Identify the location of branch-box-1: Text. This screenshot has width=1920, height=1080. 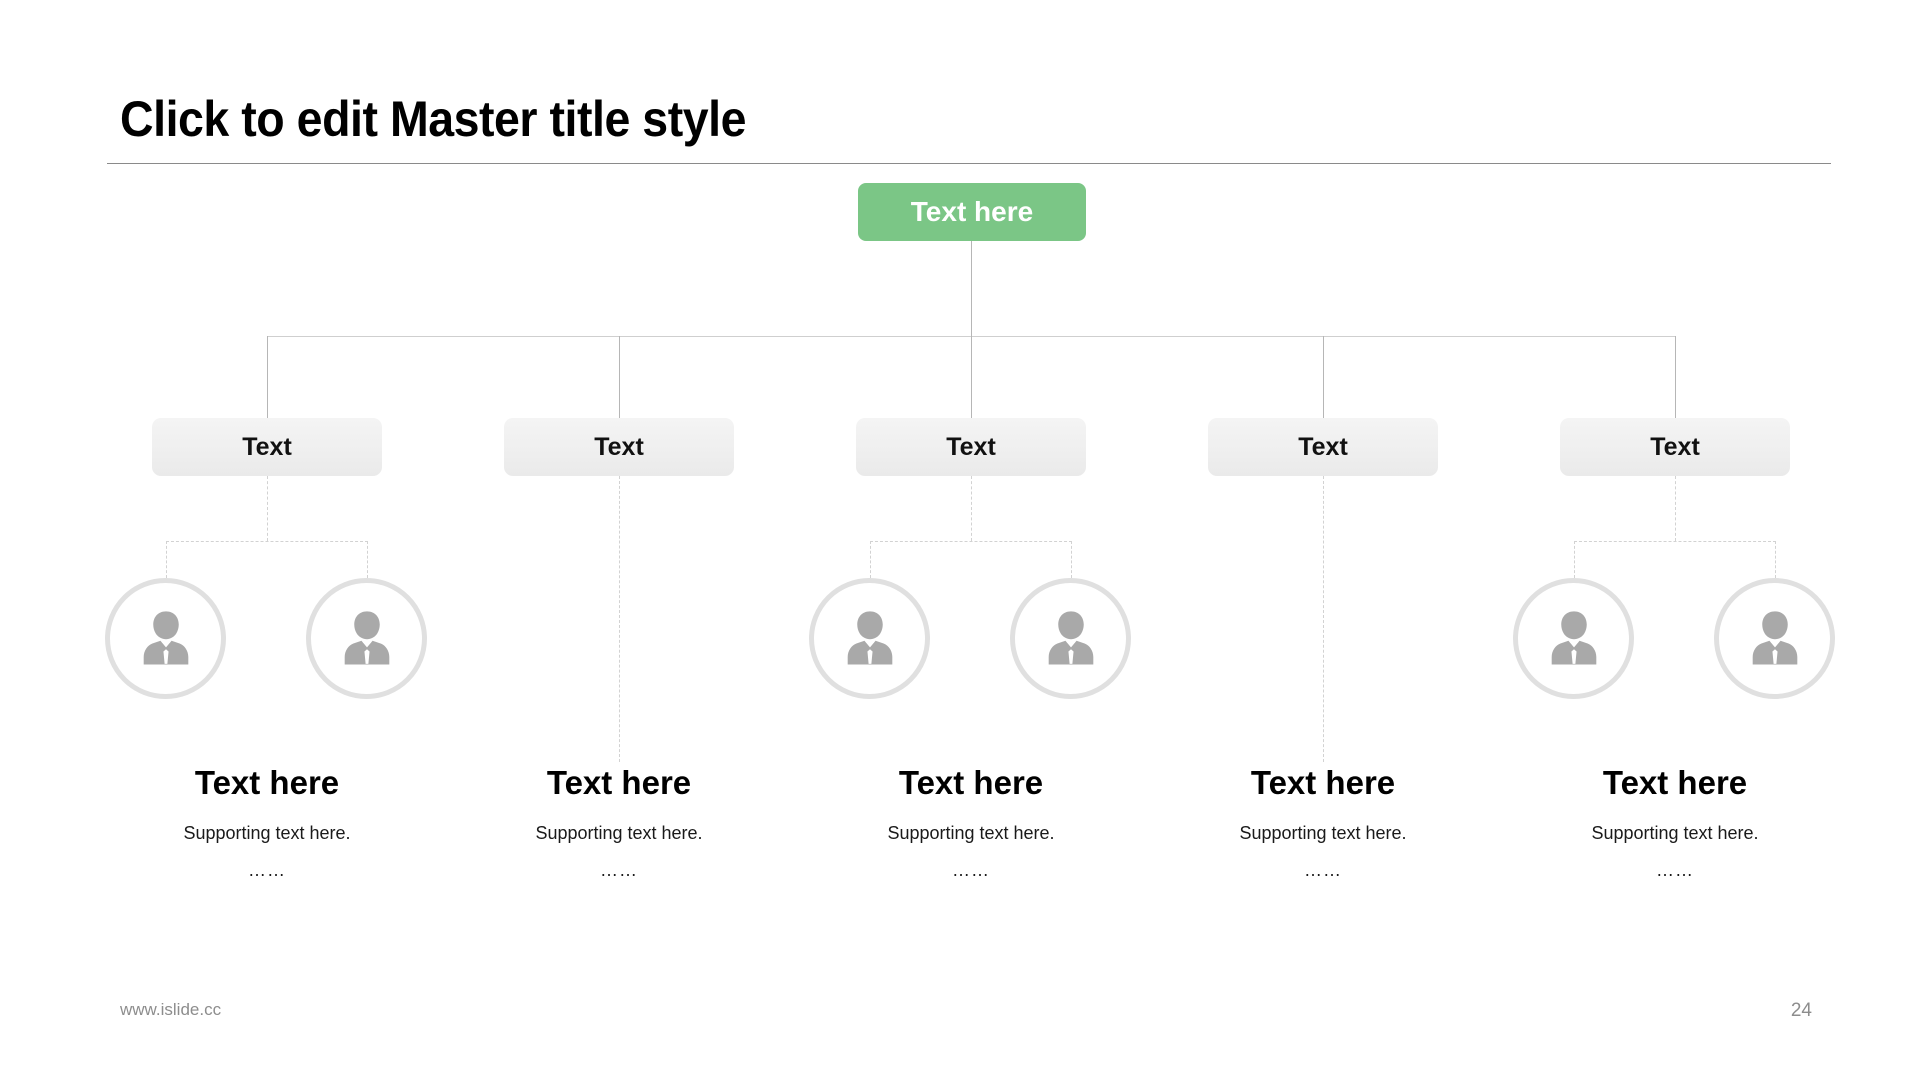
(267, 447).